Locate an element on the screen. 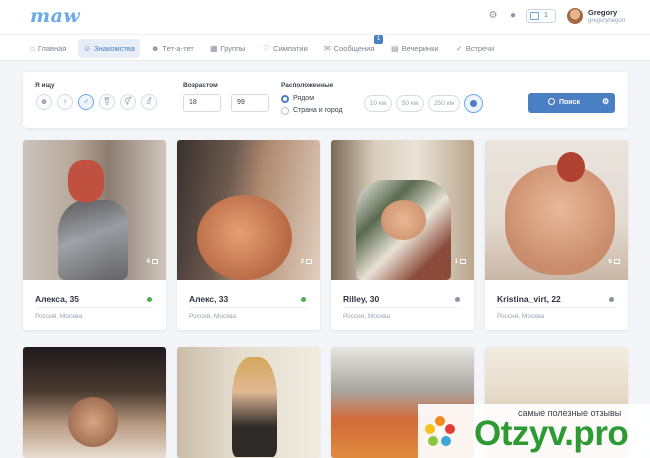  radio-nearby is located at coordinates (285, 99).